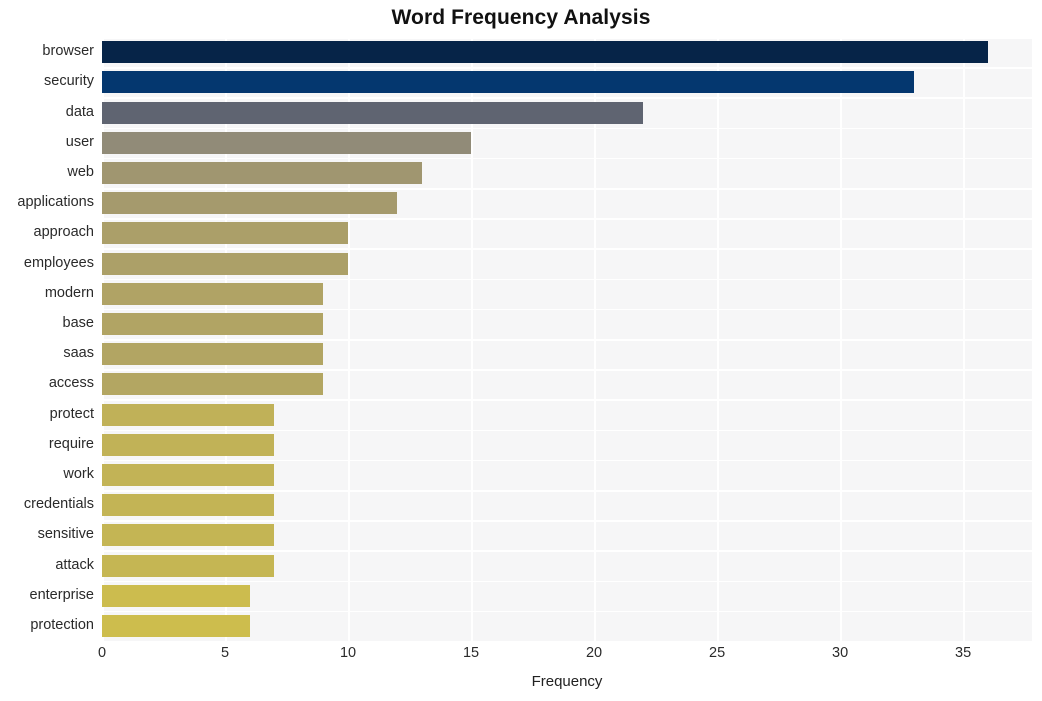 The image size is (1042, 701). Describe the element at coordinates (65, 534) in the screenshot. I see `y-tick-label-sensitive: sensitive` at that location.